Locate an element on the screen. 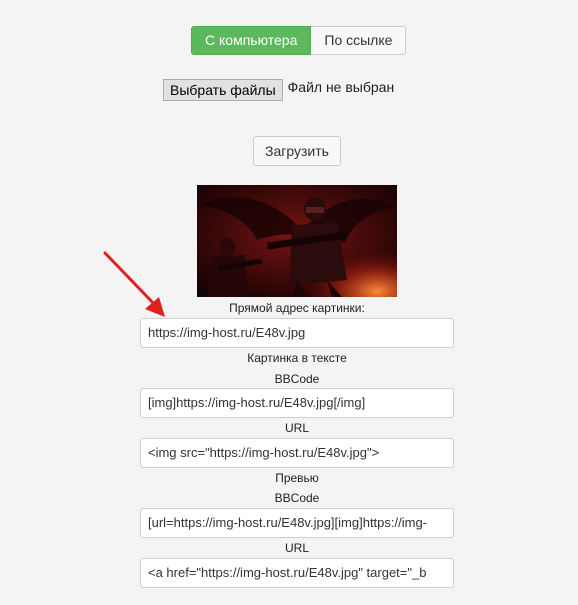 This screenshot has width=578, height=605. uploaded-image-thumbnail is located at coordinates (297, 241).